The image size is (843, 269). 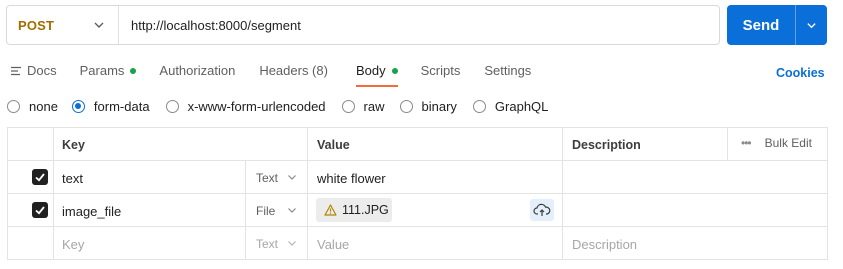 I want to click on method-select: POST, so click(x=63, y=25).